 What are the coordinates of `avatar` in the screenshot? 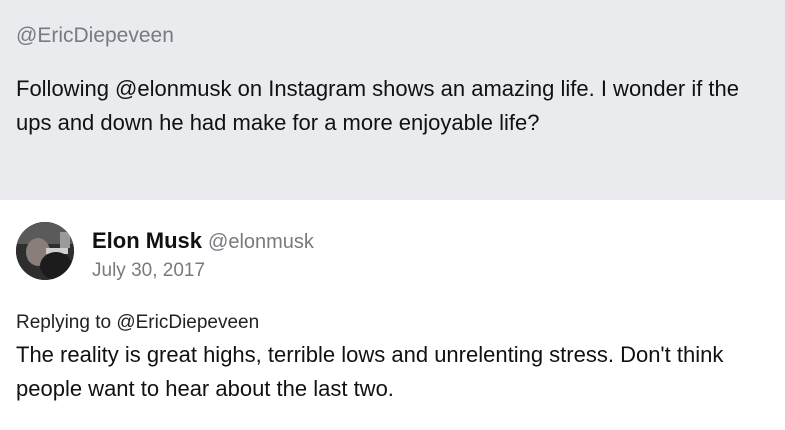 It's located at (45, 251).